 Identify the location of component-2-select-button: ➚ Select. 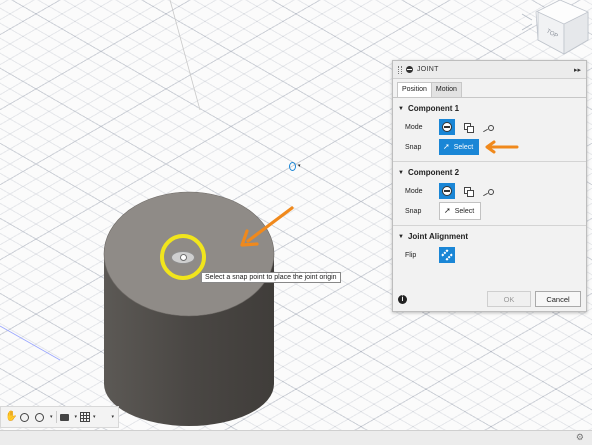
(460, 211).